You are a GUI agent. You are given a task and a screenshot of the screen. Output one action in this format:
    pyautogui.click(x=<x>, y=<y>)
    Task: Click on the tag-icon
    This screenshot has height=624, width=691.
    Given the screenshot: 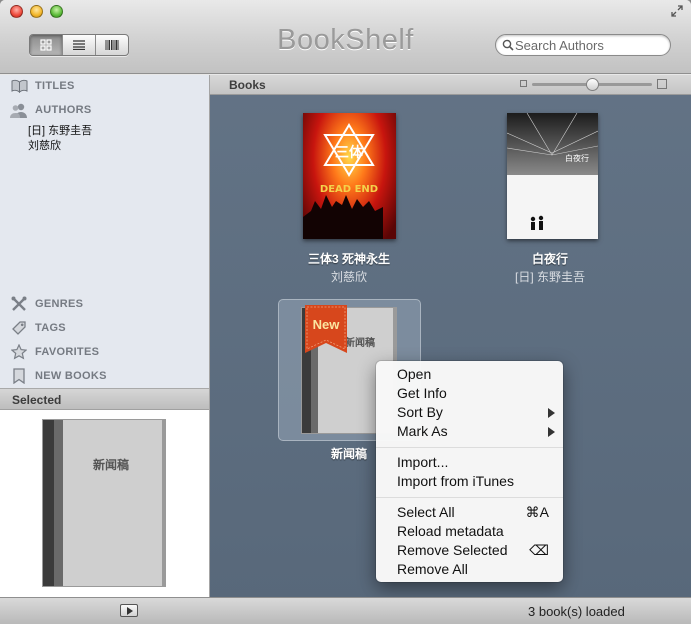 What is the action you would take?
    pyautogui.click(x=19, y=328)
    